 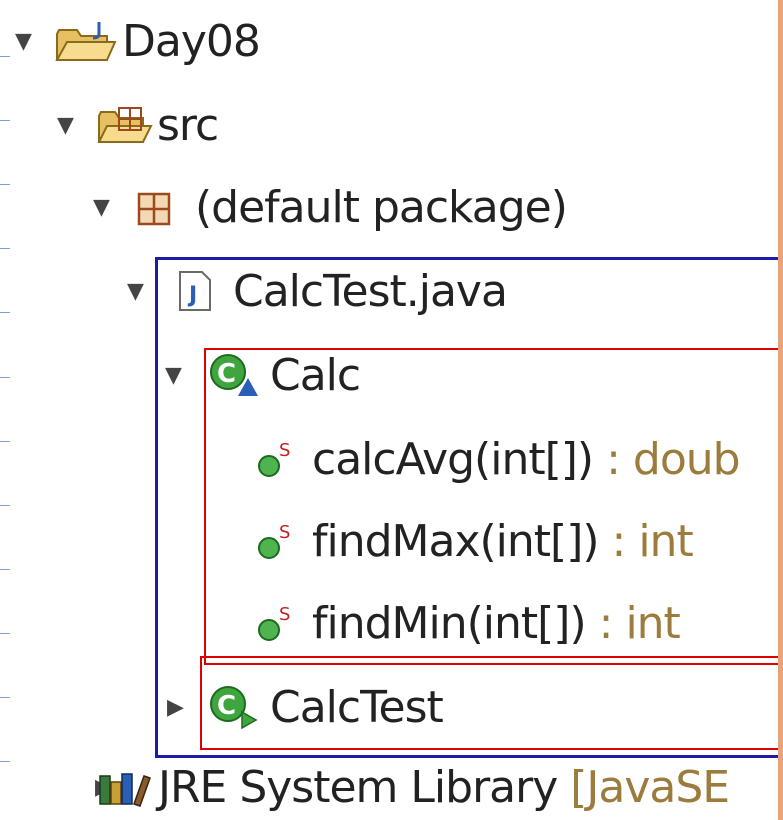 I want to click on tree-item-project: ▼ Day08, so click(x=391, y=42).